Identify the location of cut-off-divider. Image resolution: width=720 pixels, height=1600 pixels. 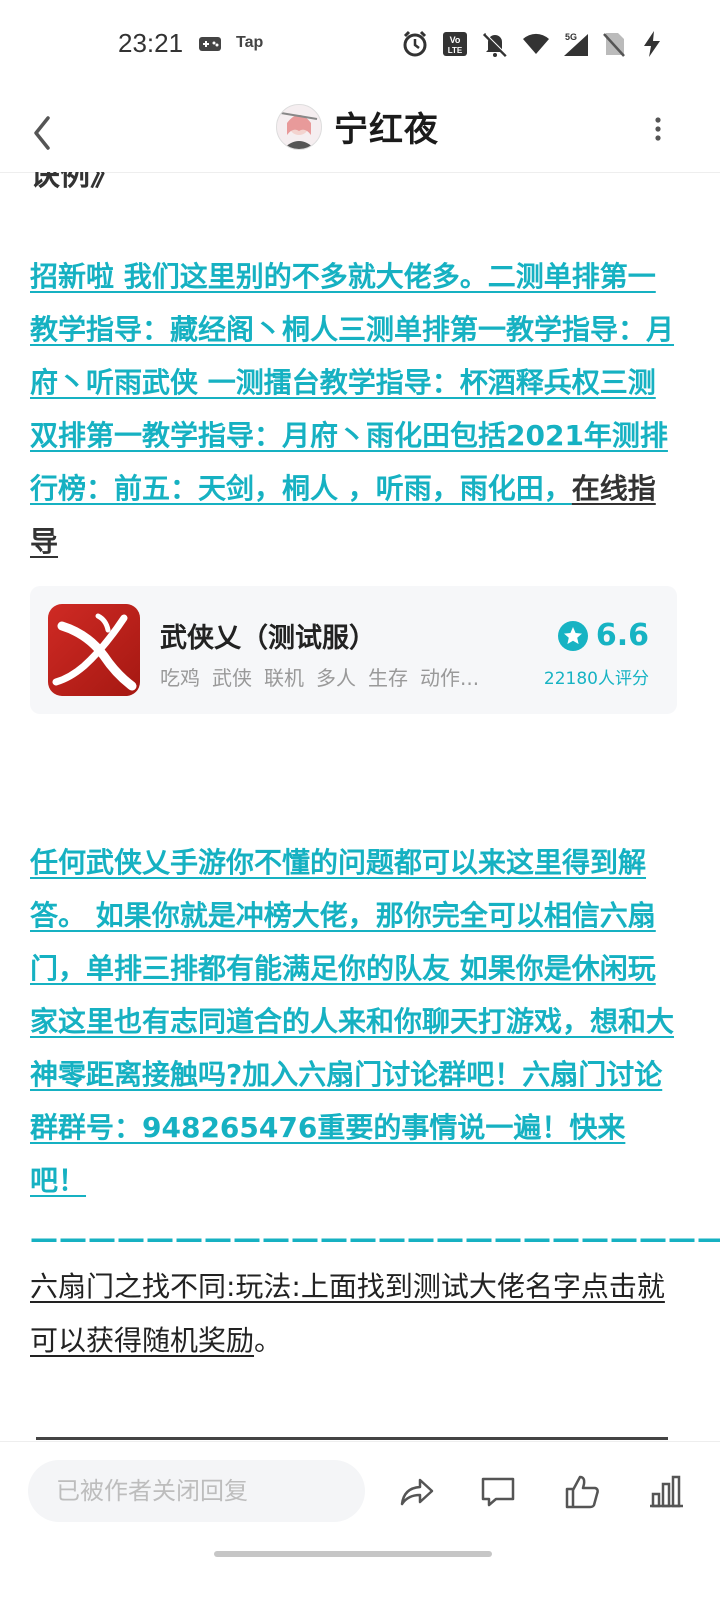
(352, 1438).